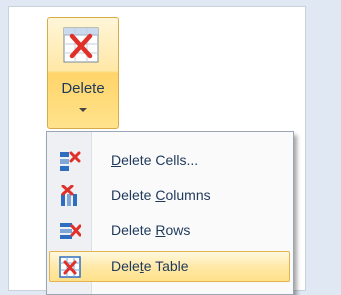 This screenshot has width=341, height=295. Describe the element at coordinates (161, 195) in the screenshot. I see `menu-item-label: Delete Columns` at that location.